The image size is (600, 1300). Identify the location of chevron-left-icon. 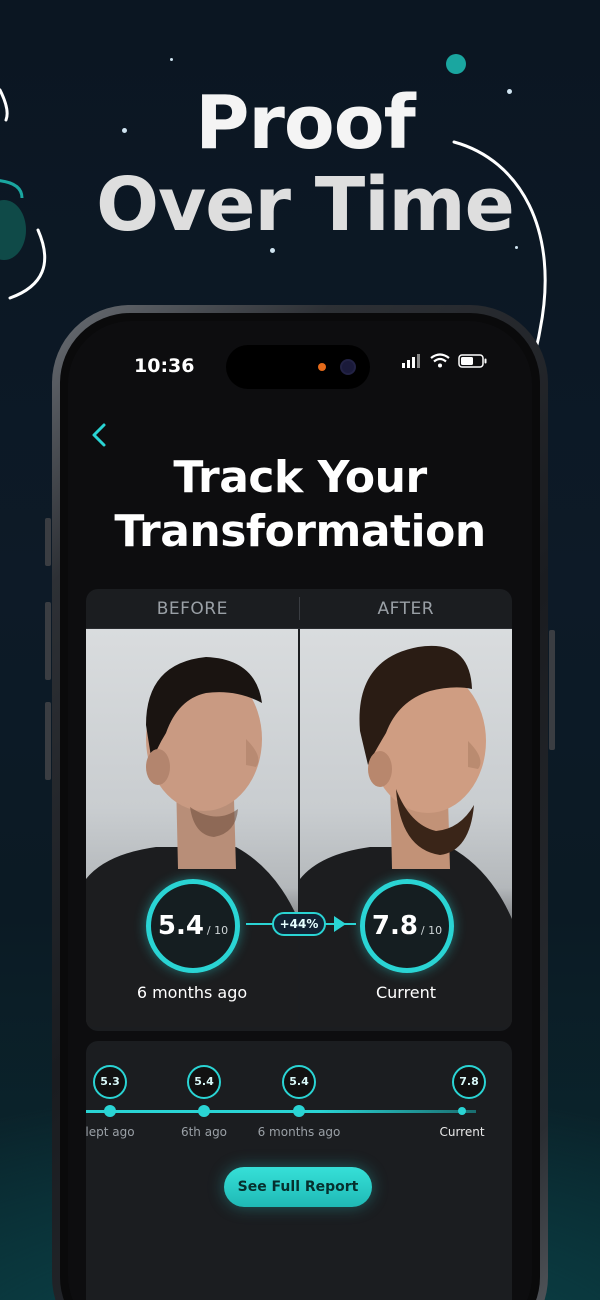
(99, 435).